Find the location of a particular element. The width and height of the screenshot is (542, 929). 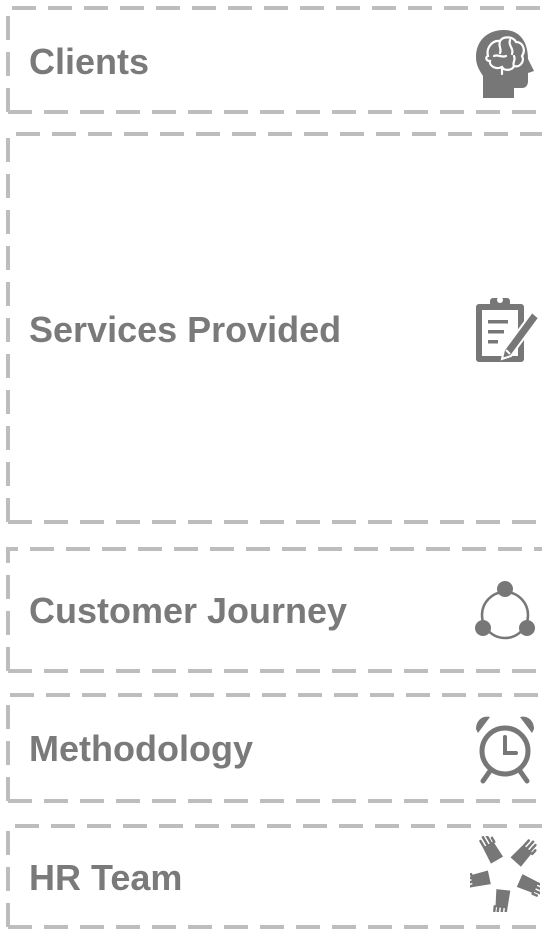

section-customer-journey: Customer Journey is located at coordinates (271, 610).